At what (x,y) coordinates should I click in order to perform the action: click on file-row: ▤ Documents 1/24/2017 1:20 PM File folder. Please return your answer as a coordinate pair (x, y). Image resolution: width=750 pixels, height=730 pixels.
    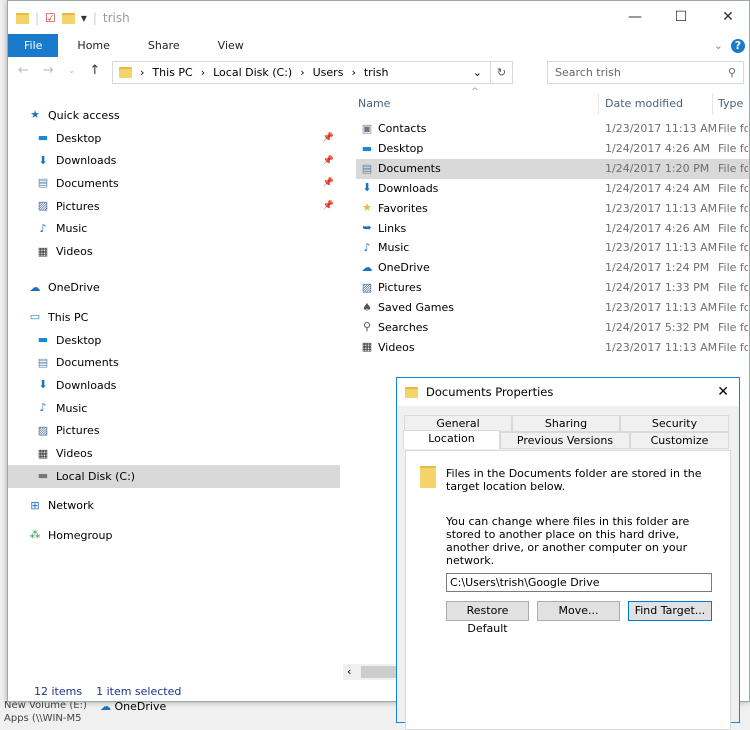
    Looking at the image, I should click on (552, 168).